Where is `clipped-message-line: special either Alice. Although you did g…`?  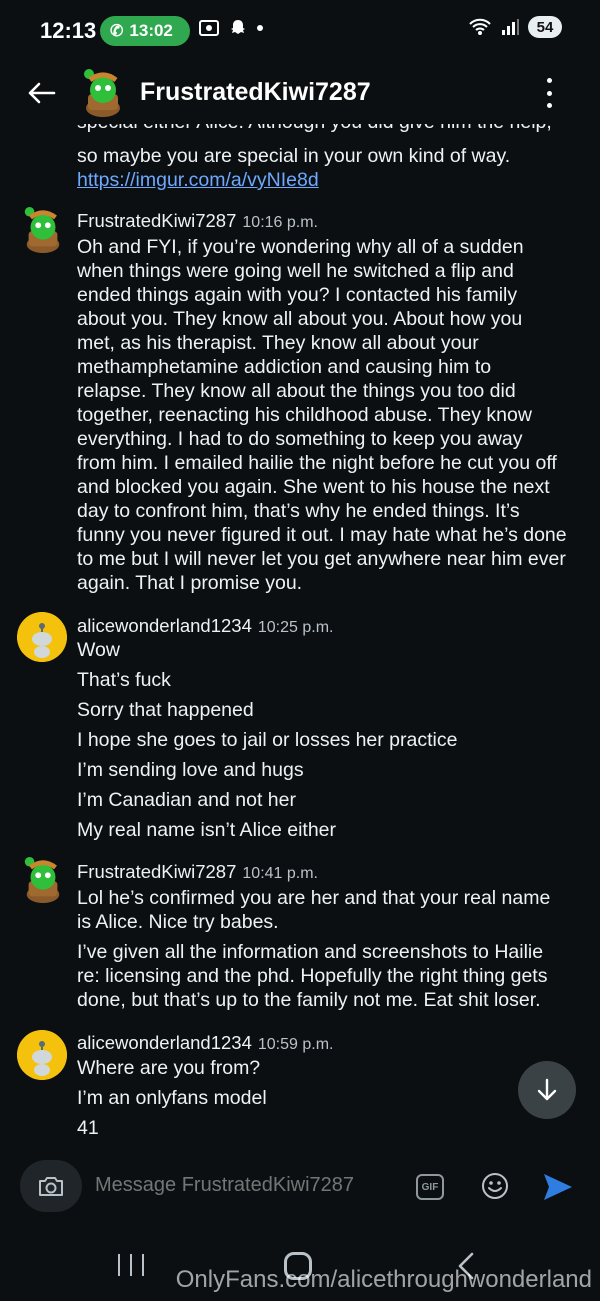 clipped-message-line: special either Alice. Although you did g… is located at coordinates (332, 129).